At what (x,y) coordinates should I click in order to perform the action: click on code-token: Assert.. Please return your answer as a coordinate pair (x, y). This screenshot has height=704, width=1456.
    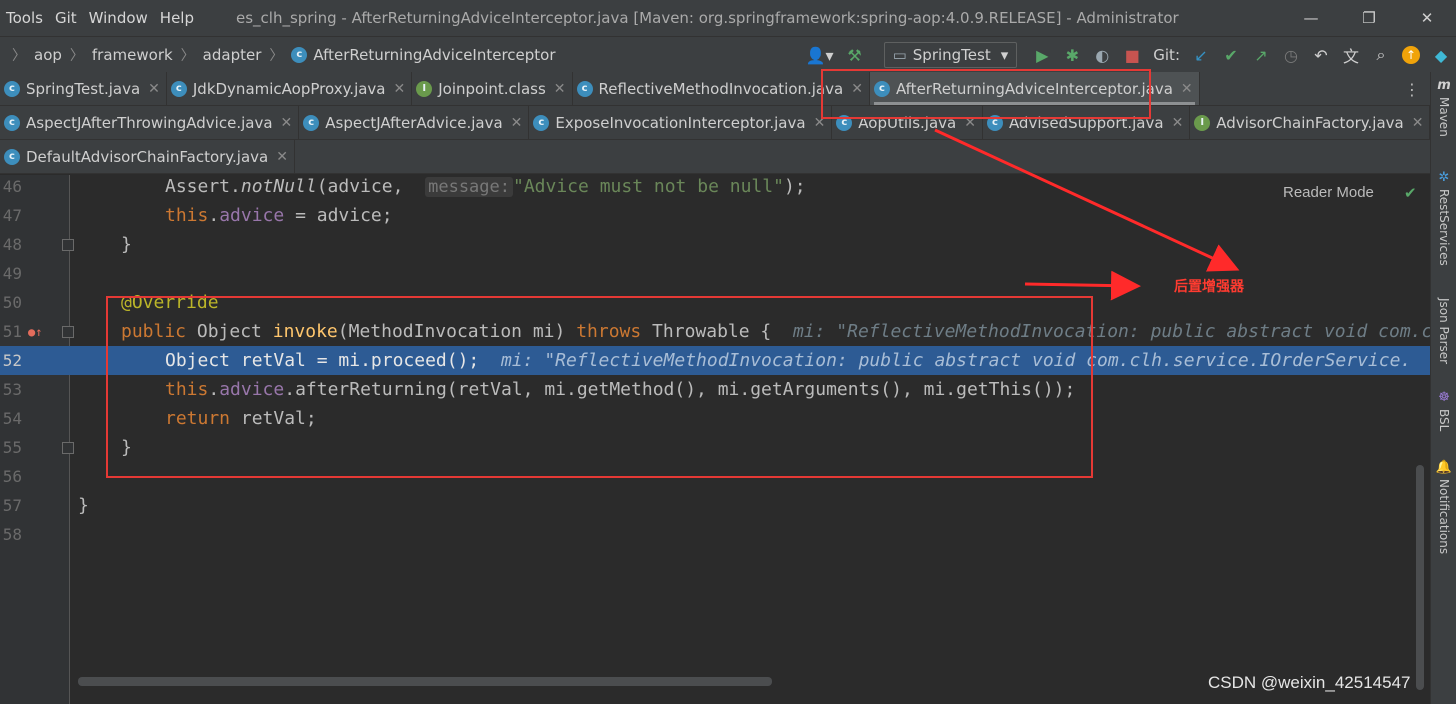
    Looking at the image, I should click on (203, 186).